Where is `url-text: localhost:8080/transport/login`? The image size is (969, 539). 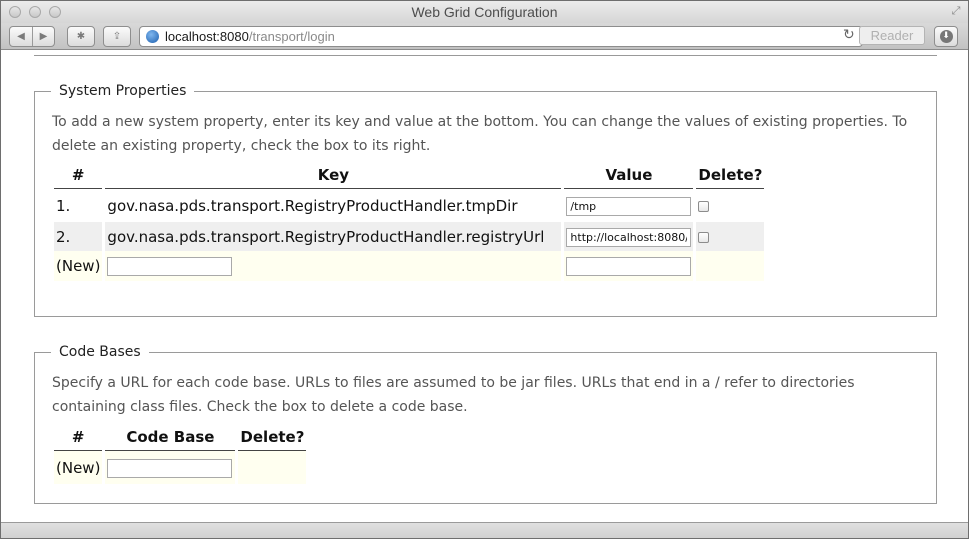 url-text: localhost:8080/transport/login is located at coordinates (250, 36).